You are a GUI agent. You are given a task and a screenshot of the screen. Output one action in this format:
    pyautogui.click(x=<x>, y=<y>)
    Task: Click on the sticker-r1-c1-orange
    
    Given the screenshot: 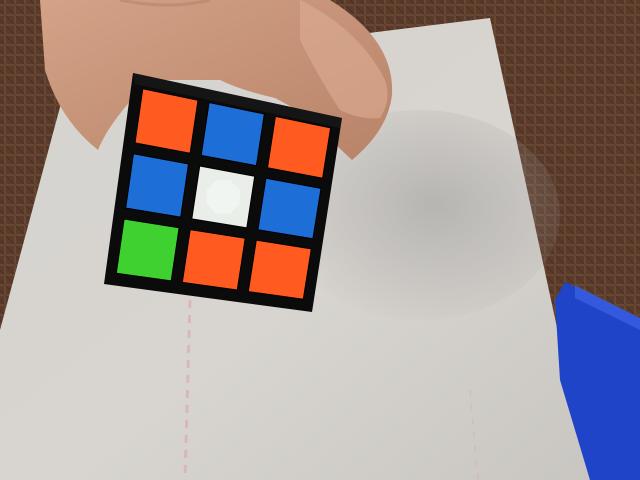 What is the action you would take?
    pyautogui.click(x=166, y=121)
    